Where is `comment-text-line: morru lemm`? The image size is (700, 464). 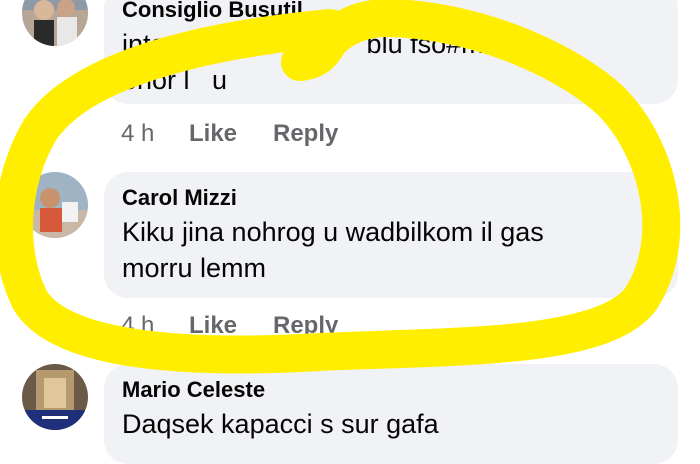
comment-text-line: morru lemm is located at coordinates (194, 268).